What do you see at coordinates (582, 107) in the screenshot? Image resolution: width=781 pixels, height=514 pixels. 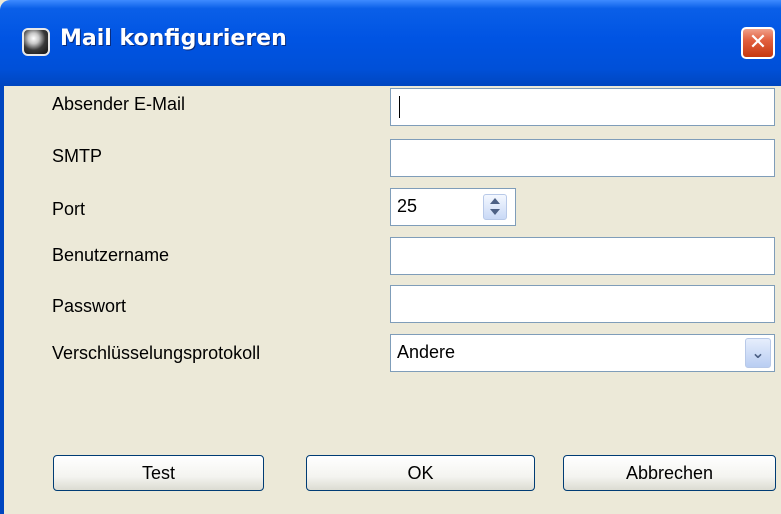 I see `sender-email-field` at bounding box center [582, 107].